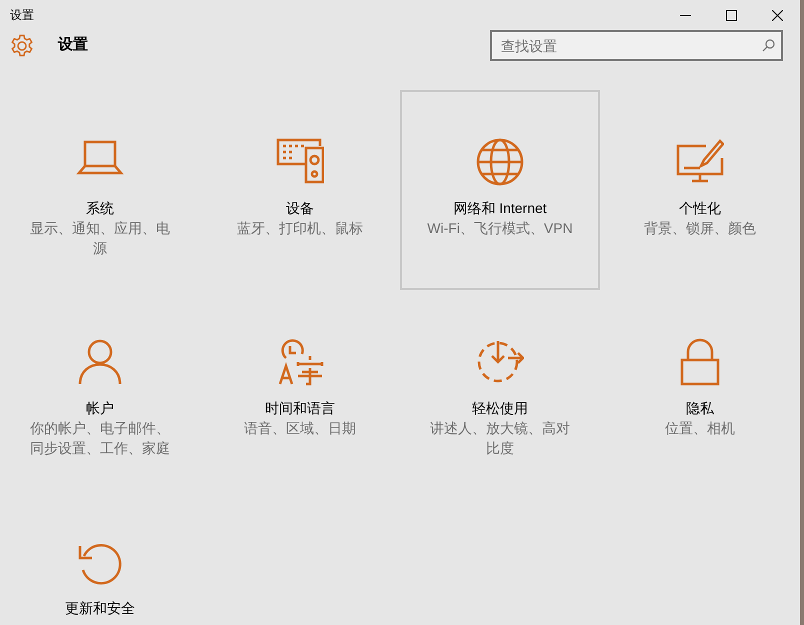 Image resolution: width=804 pixels, height=625 pixels. I want to click on page-title: 设置, so click(73, 45).